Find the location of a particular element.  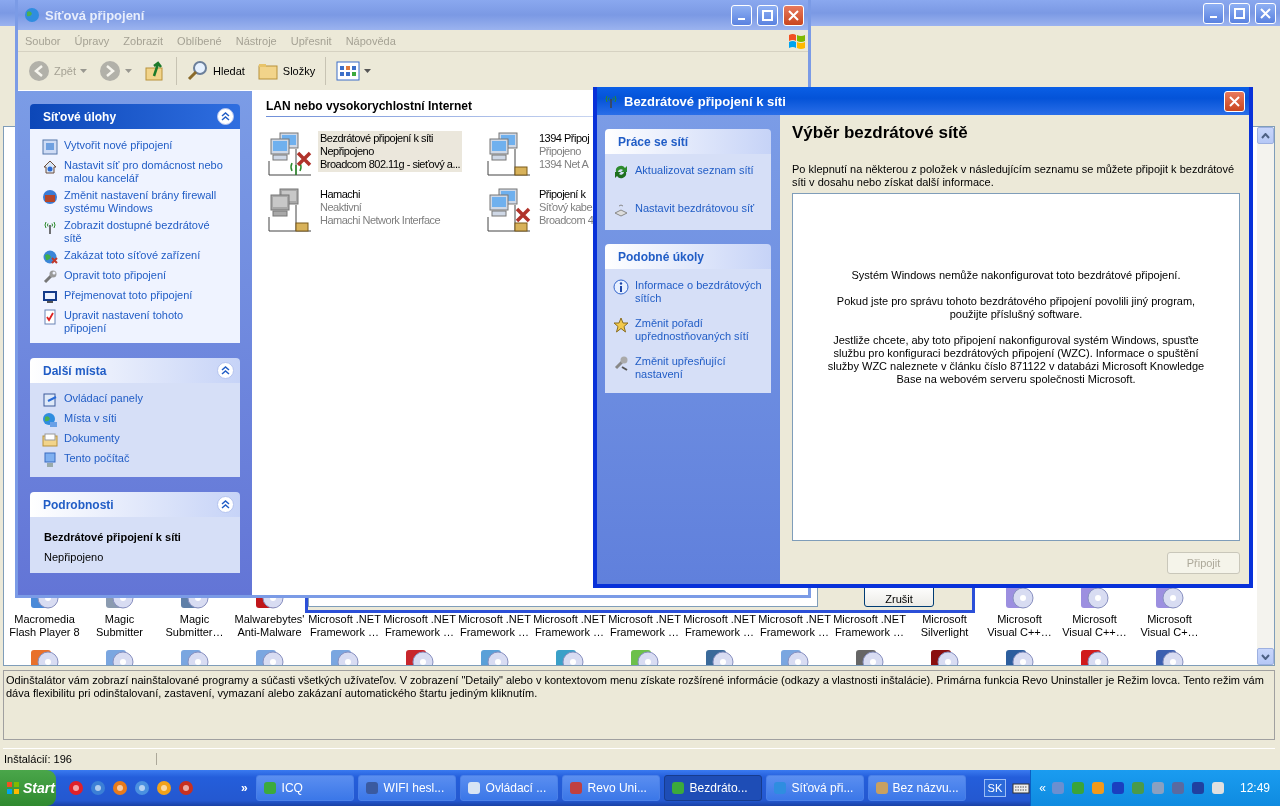

message-text: Jestliže chcete, aby toto připojení nakonfiguroval systém Windows, spusťte službu pro konfiguraci bezdrátových připojení (WZC). Informace o spuštění služby WZC naleznete v článku číslo 871122 v databázi Microsoft Knowledge Base na webovém serveru společnosti Microsoft. is located at coordinates (1016, 359).